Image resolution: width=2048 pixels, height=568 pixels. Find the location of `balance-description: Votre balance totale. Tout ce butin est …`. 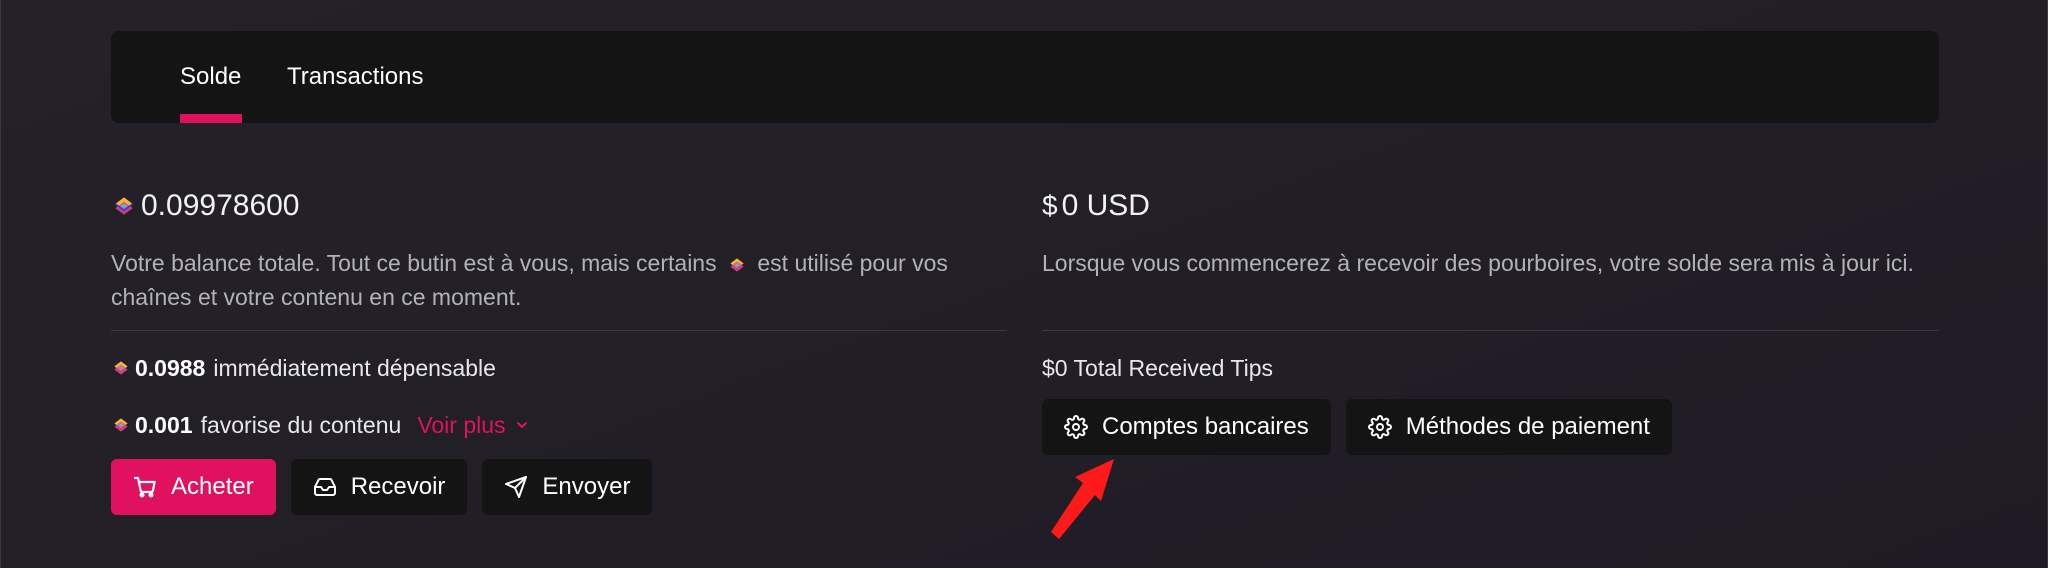

balance-description: Votre balance totale. Tout ce butin est … is located at coordinates (529, 280).